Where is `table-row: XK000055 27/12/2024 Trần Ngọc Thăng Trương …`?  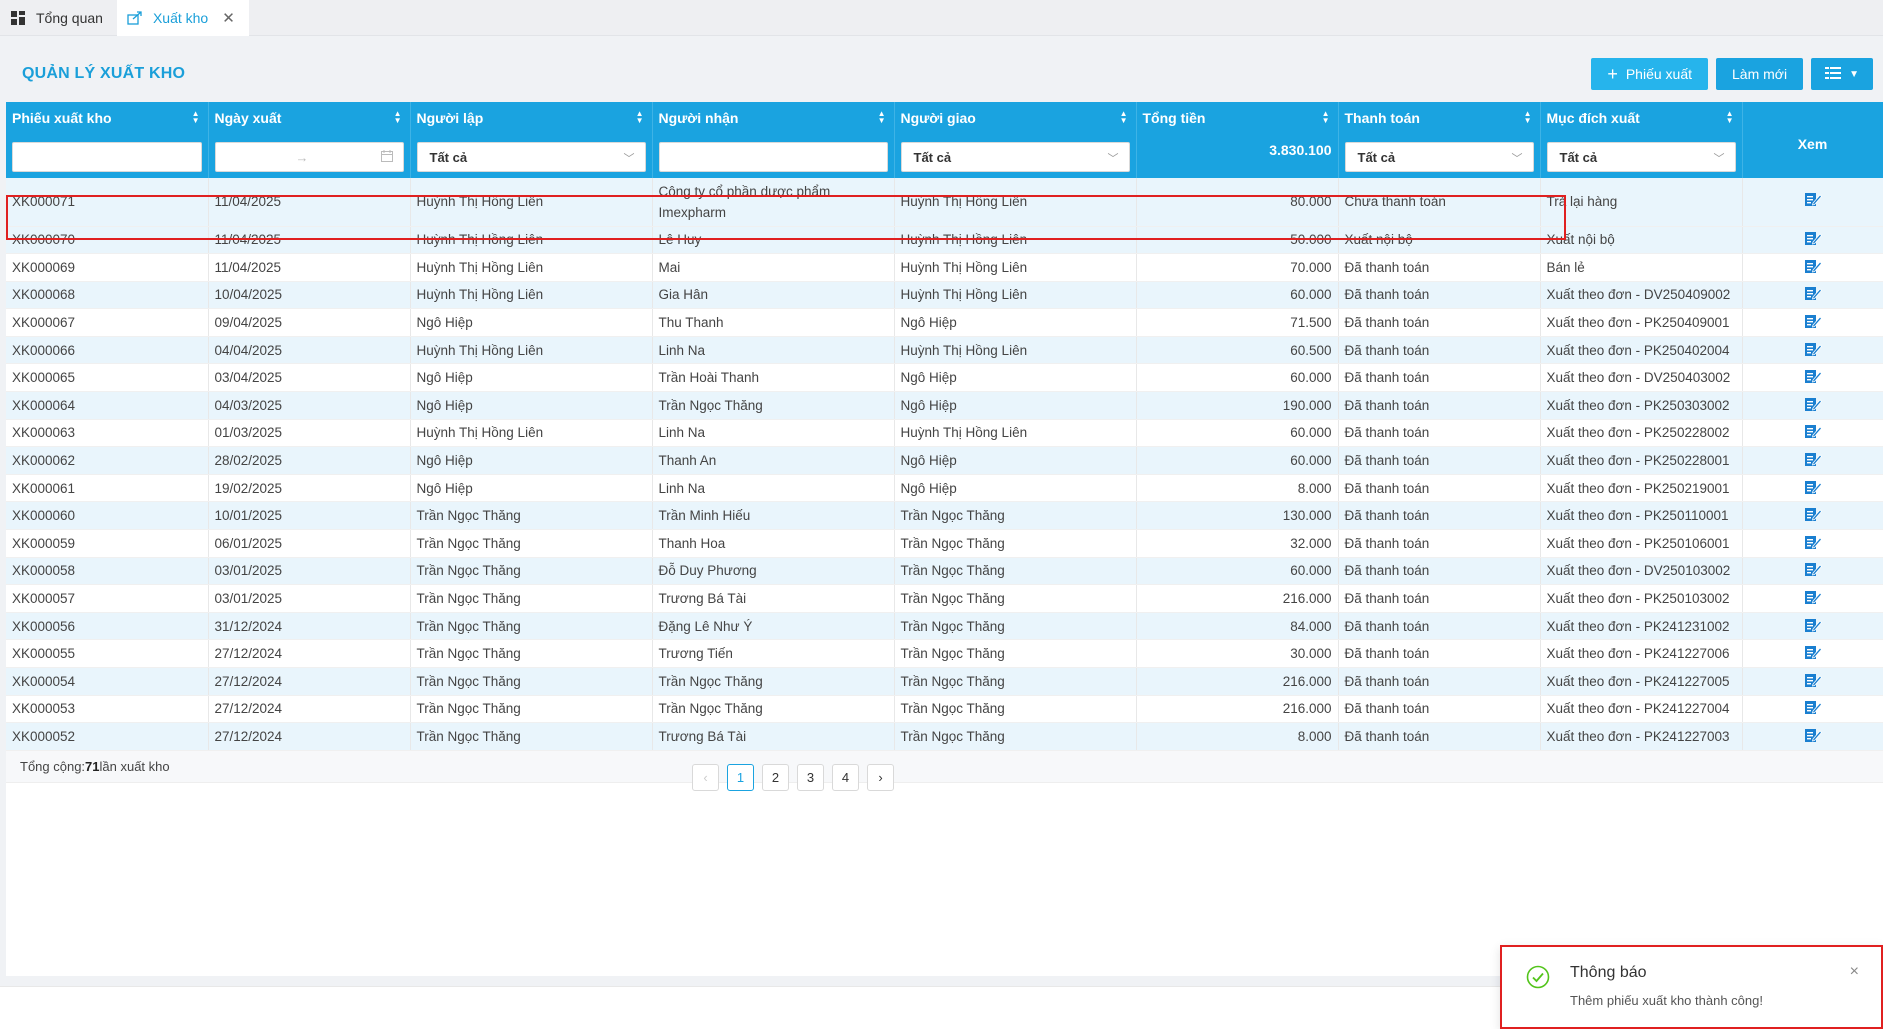 table-row: XK000055 27/12/2024 Trần Ngọc Thăng Trương … is located at coordinates (944, 653).